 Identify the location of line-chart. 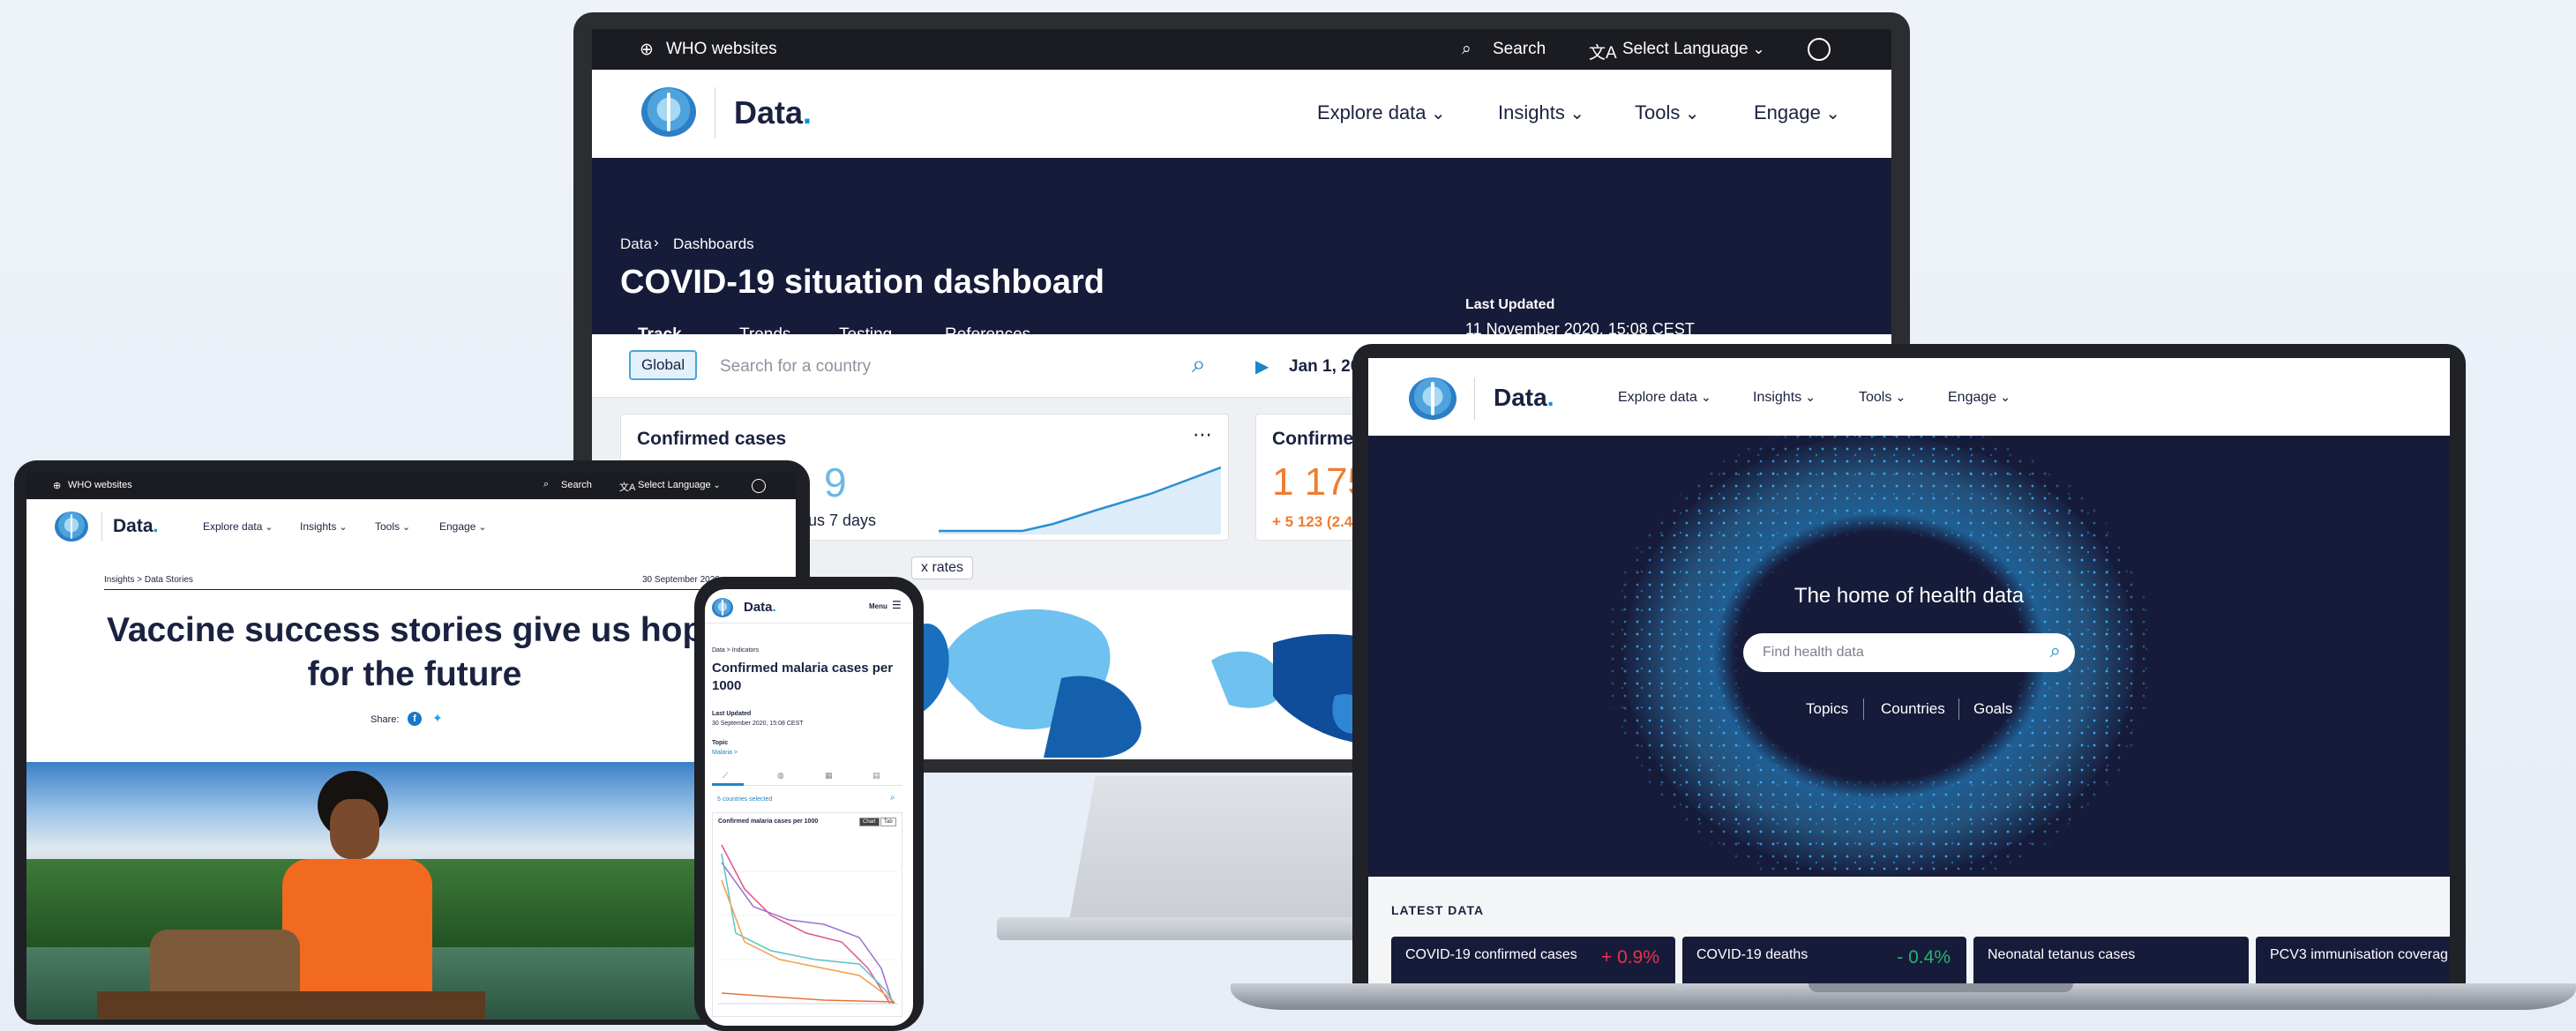
(808, 924).